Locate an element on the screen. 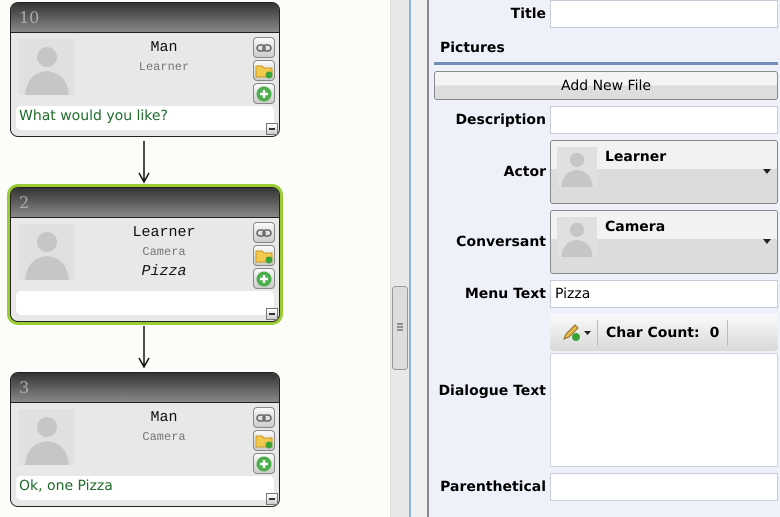 This screenshot has width=780, height=517. node-number: 3 is located at coordinates (24, 387).